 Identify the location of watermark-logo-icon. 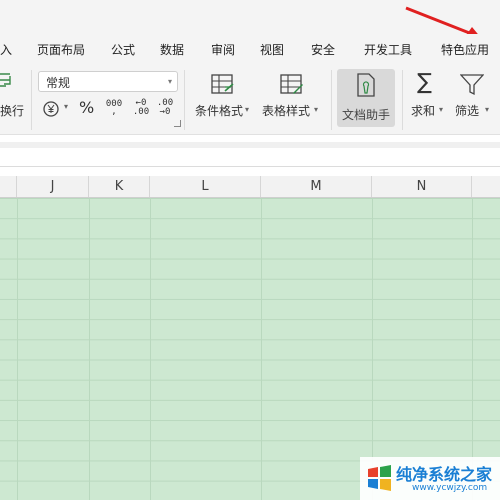
(379, 478).